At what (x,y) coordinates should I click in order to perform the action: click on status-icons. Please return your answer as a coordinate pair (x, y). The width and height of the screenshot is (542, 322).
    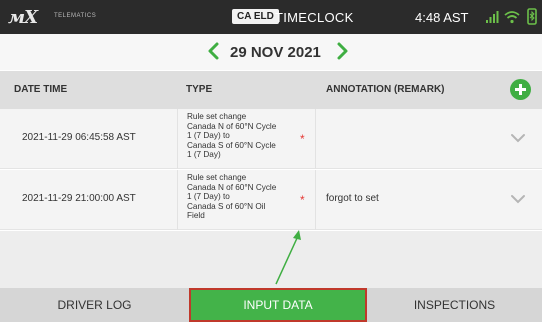
    Looking at the image, I should click on (512, 17).